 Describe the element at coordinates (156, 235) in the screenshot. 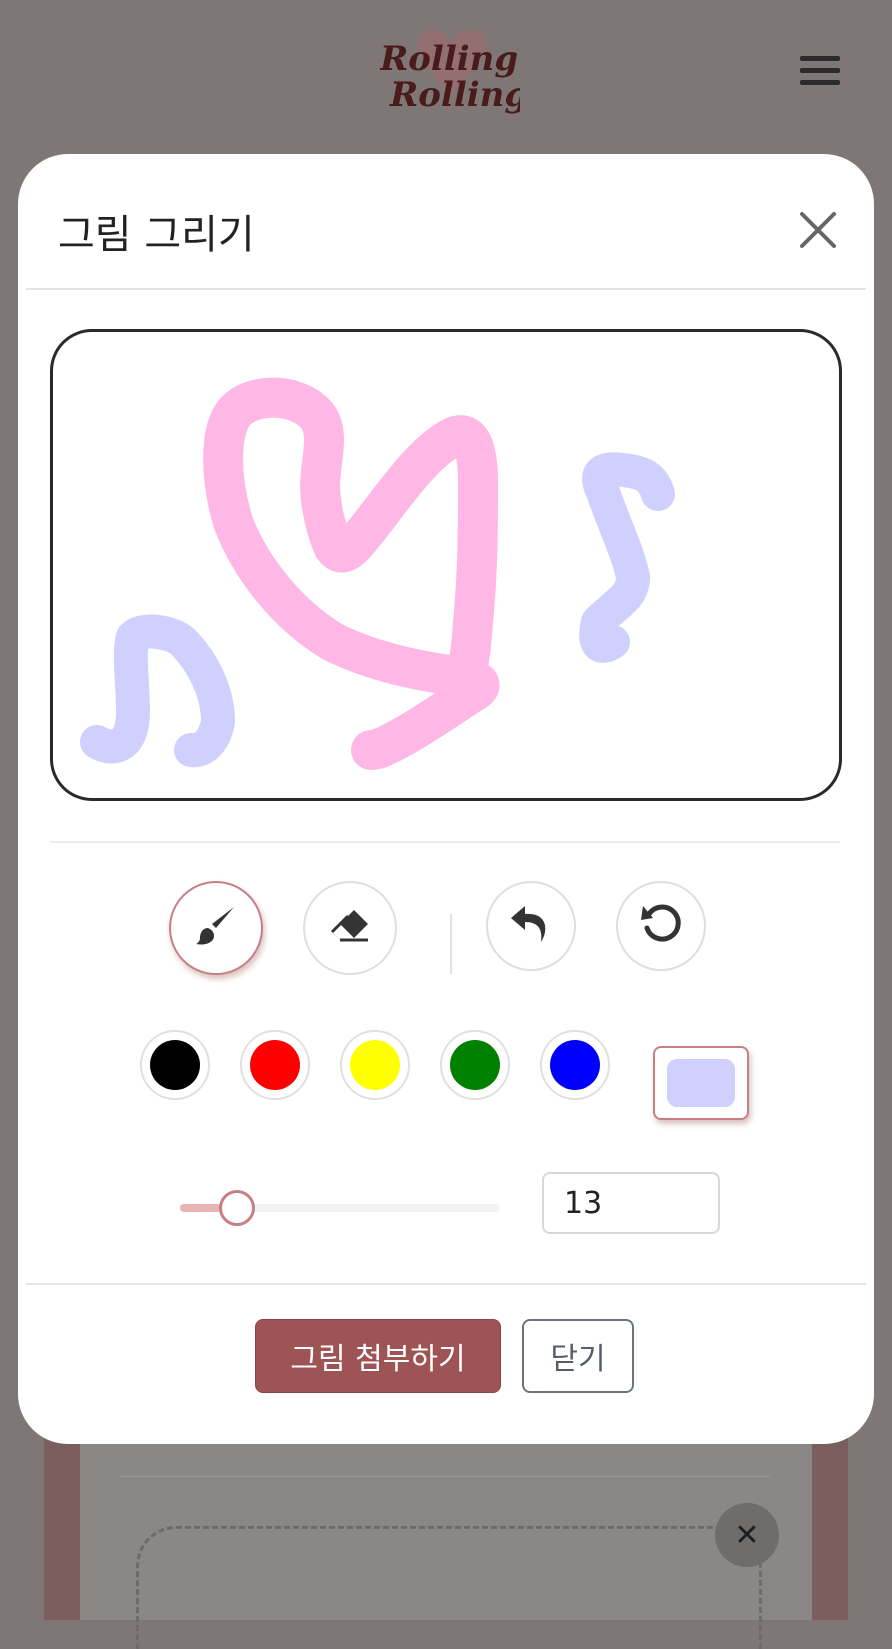

I see `modal-title: 그림 그리기` at that location.